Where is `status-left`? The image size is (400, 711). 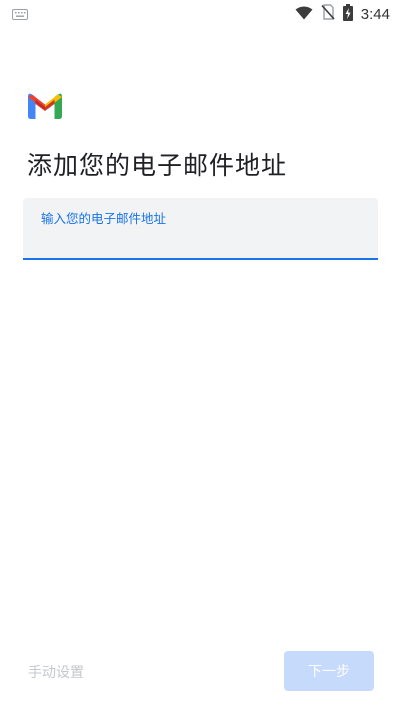 status-left is located at coordinates (20, 14).